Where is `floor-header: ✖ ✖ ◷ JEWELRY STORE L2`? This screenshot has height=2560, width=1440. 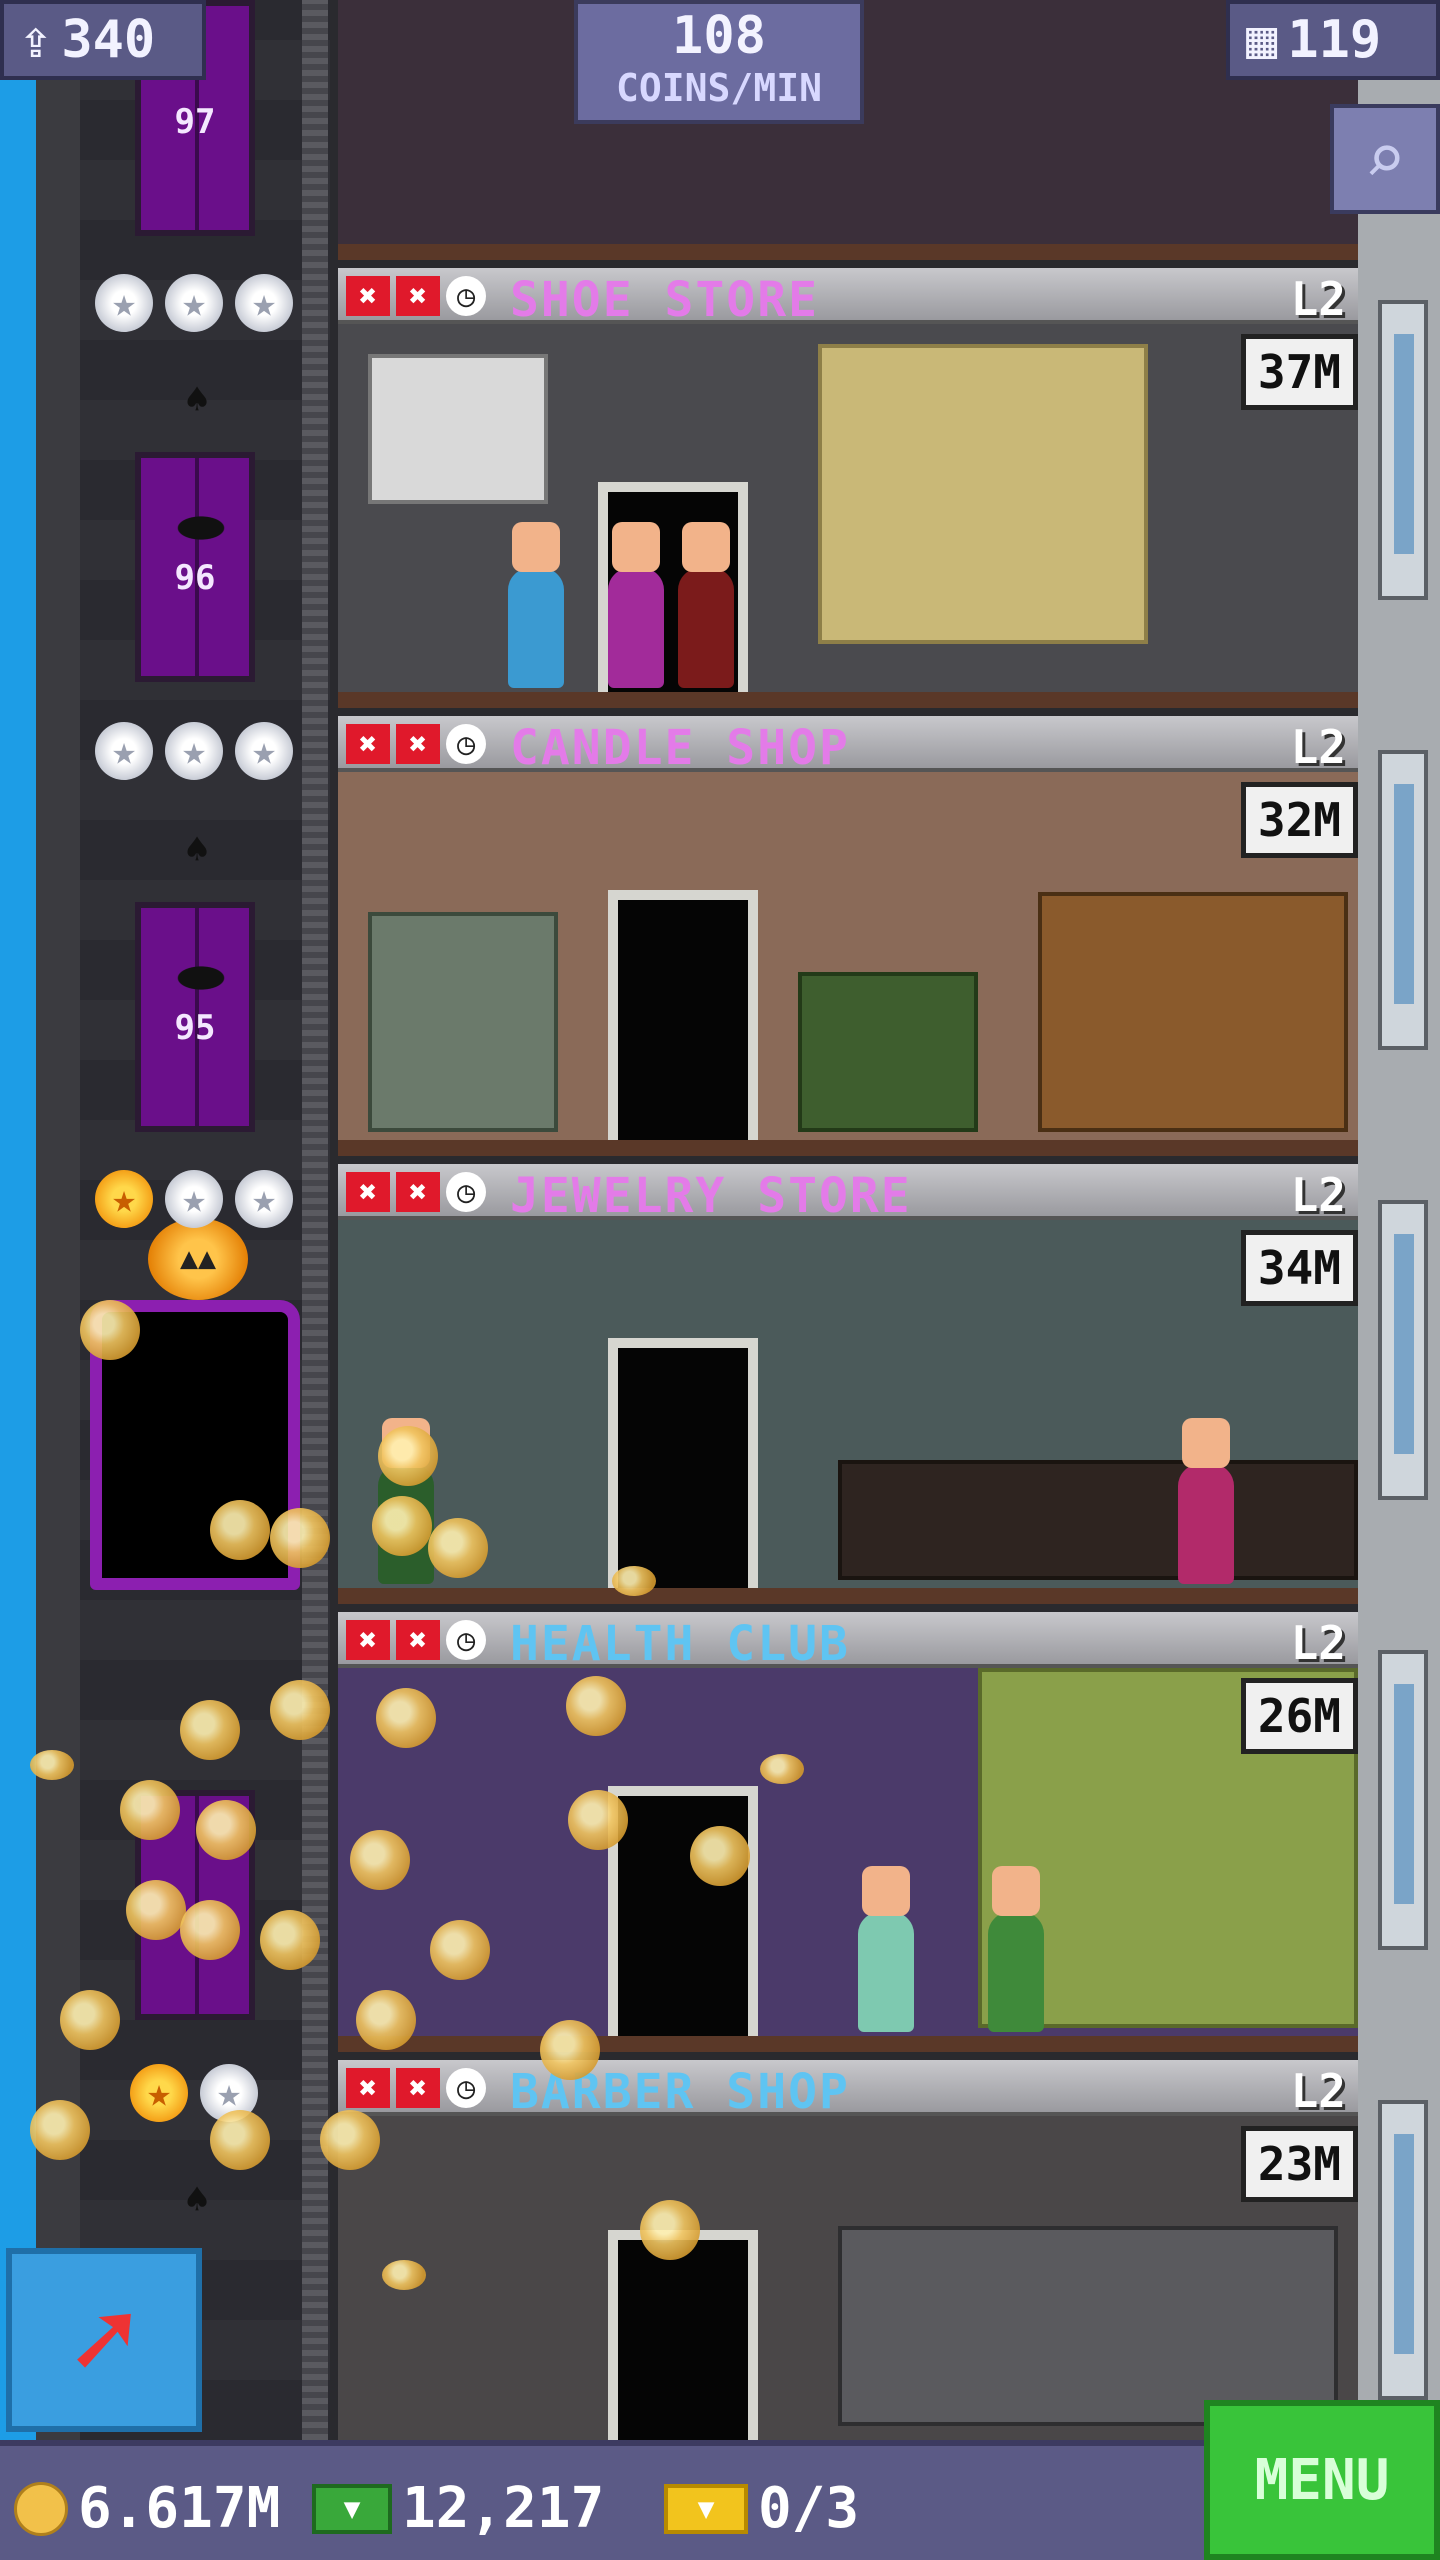
floor-header: ✖ ✖ ◷ JEWELRY STORE L2 is located at coordinates (848, 1194).